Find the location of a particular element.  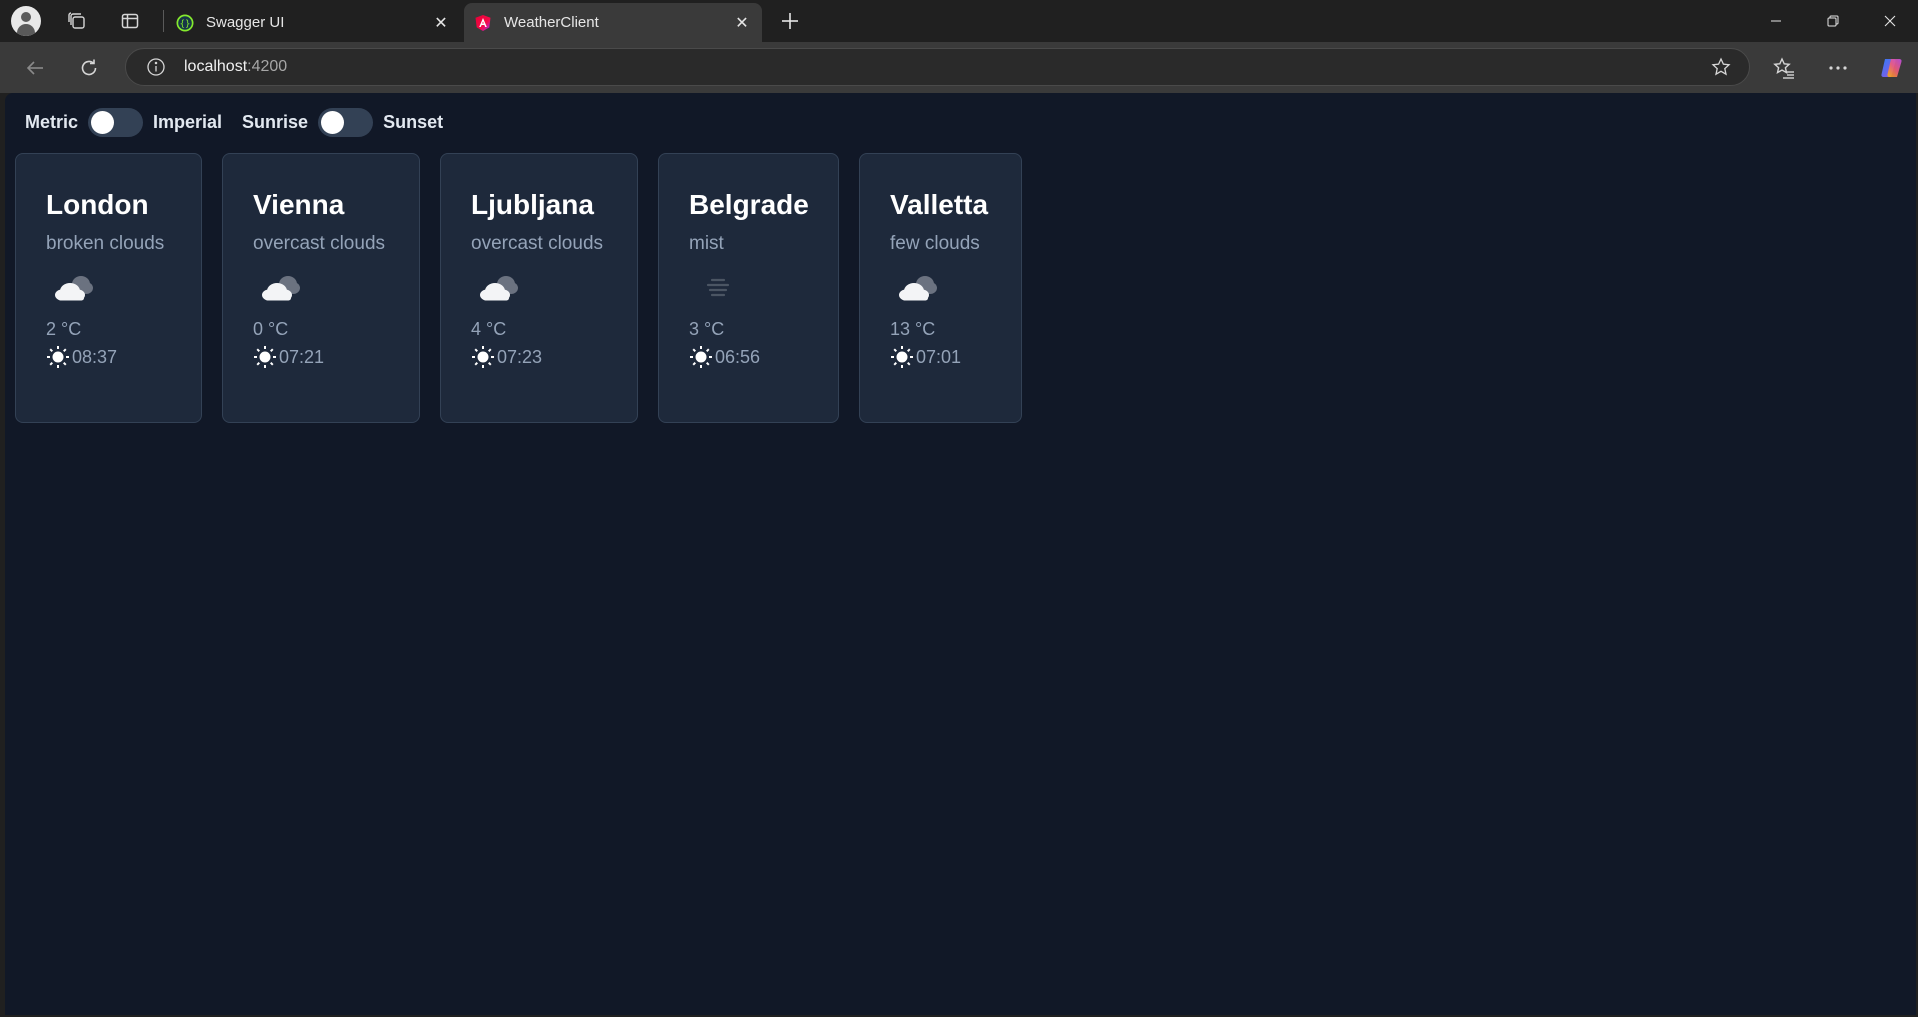

vertical-tabs-icon is located at coordinates (130, 21).